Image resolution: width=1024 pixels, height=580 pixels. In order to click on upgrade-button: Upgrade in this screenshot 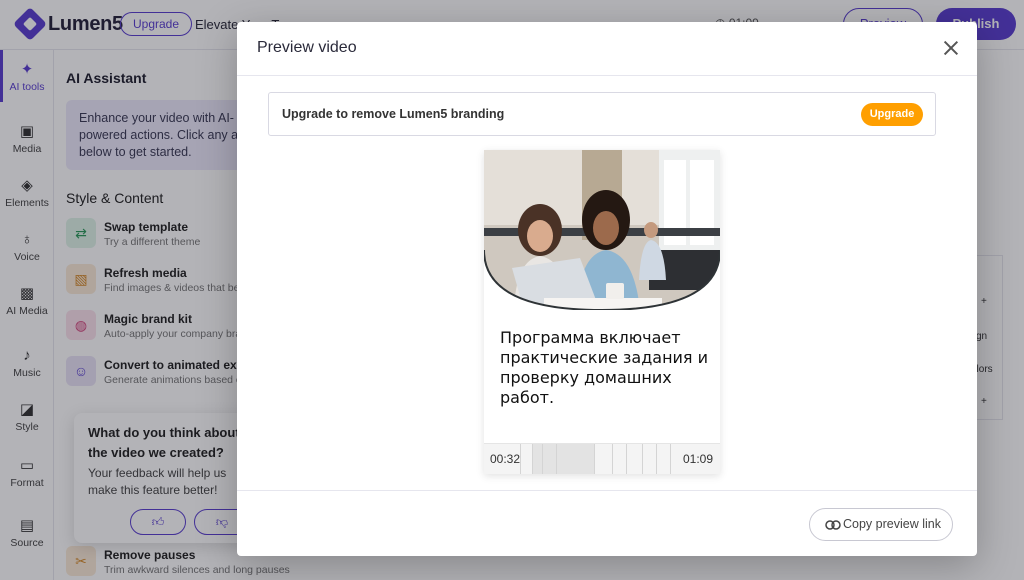, I will do `click(892, 114)`.